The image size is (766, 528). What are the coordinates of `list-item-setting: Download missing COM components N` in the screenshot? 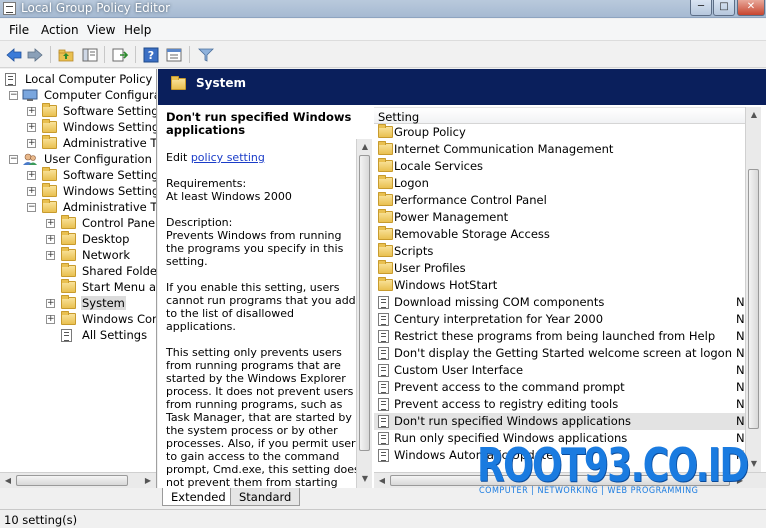 It's located at (562, 302).